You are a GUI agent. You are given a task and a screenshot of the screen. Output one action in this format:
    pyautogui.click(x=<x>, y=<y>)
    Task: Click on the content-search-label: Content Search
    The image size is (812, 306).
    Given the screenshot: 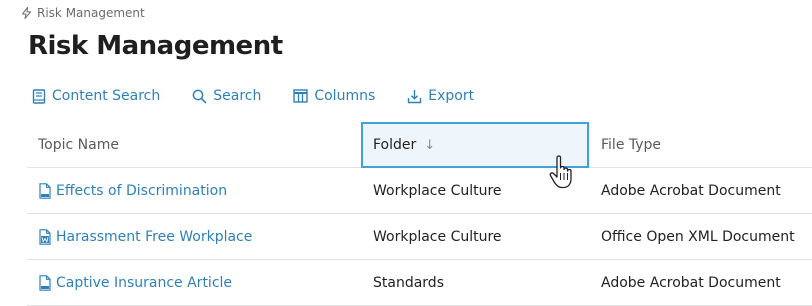 What is the action you would take?
    pyautogui.click(x=106, y=96)
    